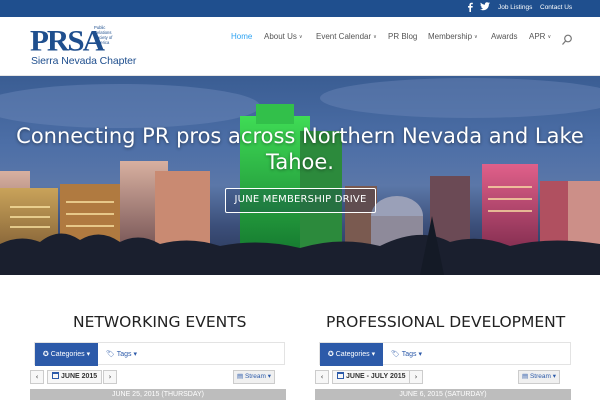  I want to click on day-heading: JUNE 25, 2015 (THURSDAY), so click(158, 394).